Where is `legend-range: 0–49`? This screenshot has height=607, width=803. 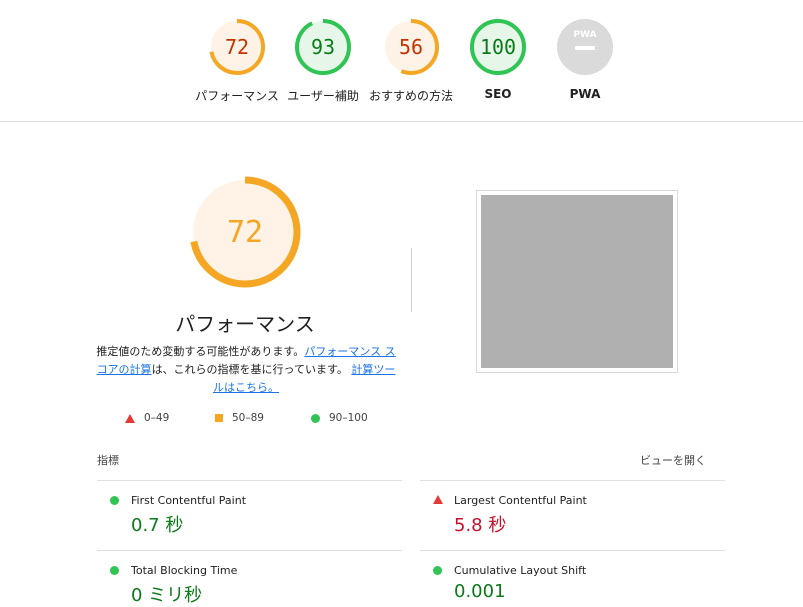
legend-range: 0–49 is located at coordinates (157, 418).